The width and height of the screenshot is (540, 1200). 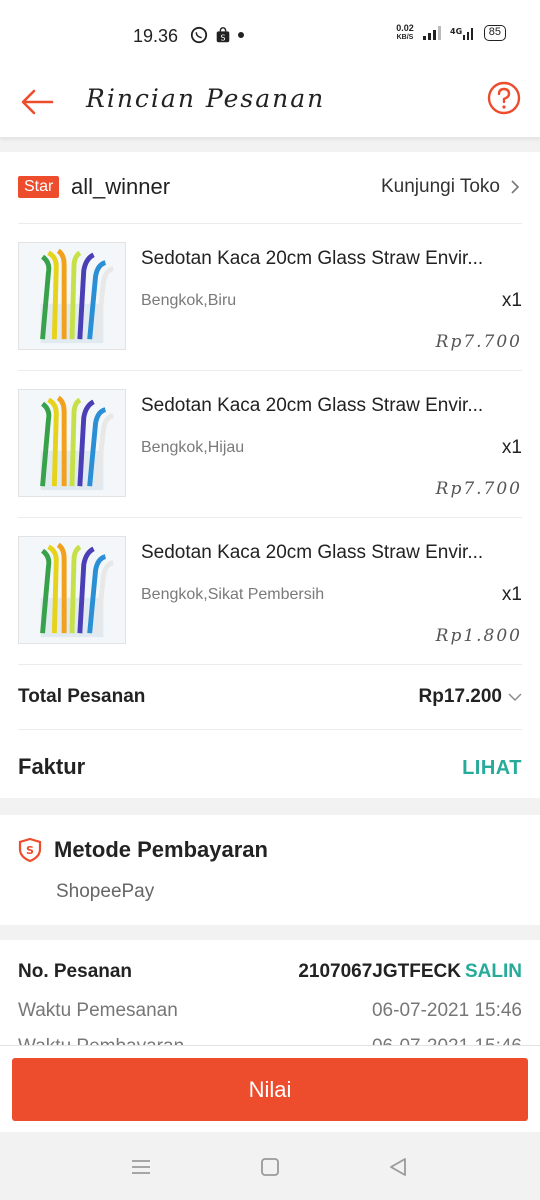 What do you see at coordinates (478, 636) in the screenshot?
I see `product-price: Rp1.800` at bounding box center [478, 636].